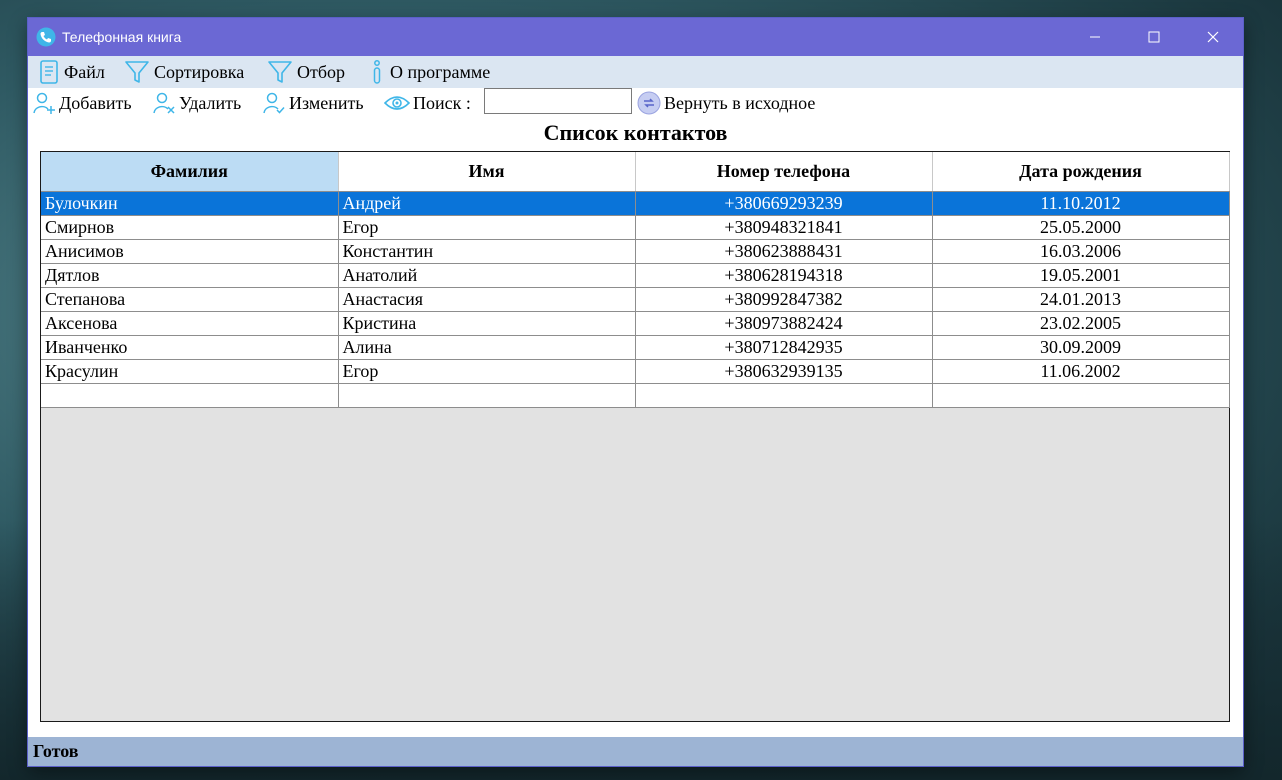  I want to click on cell-phone: +380669293239, so click(784, 203).